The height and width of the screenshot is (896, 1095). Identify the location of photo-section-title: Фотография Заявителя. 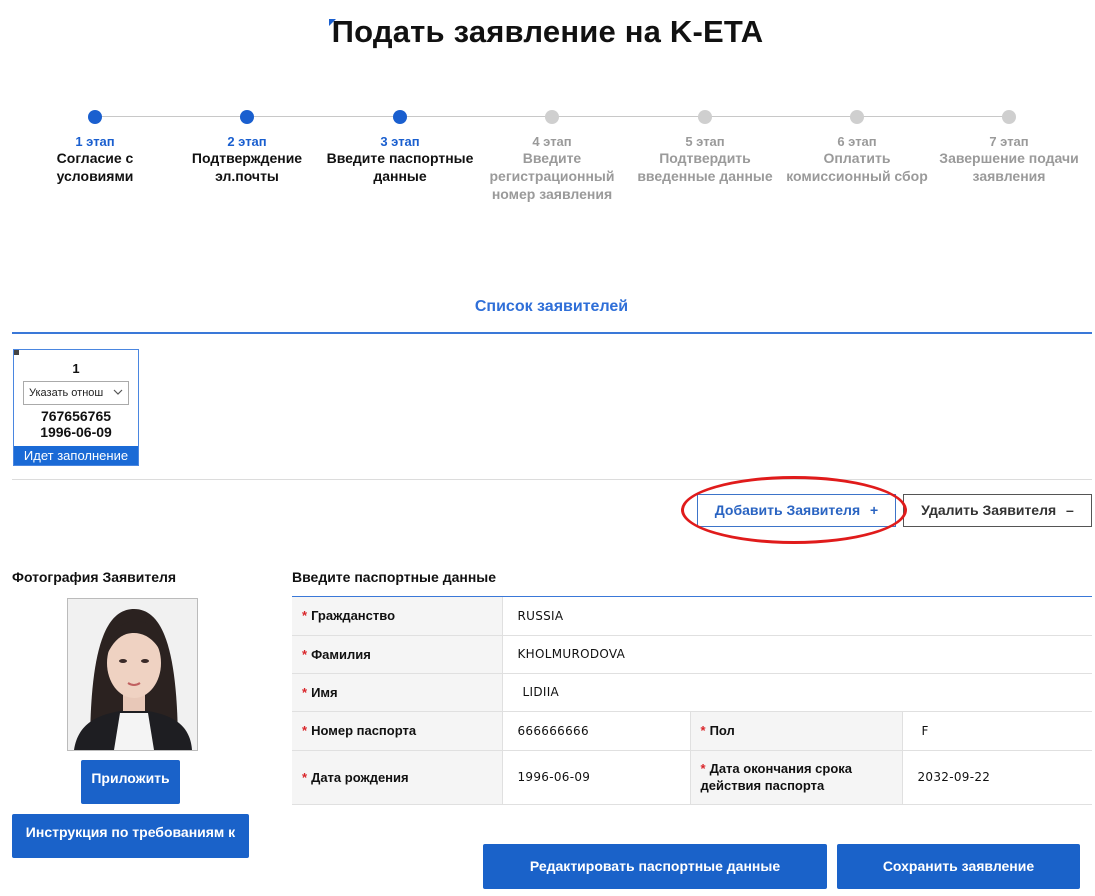
(94, 577).